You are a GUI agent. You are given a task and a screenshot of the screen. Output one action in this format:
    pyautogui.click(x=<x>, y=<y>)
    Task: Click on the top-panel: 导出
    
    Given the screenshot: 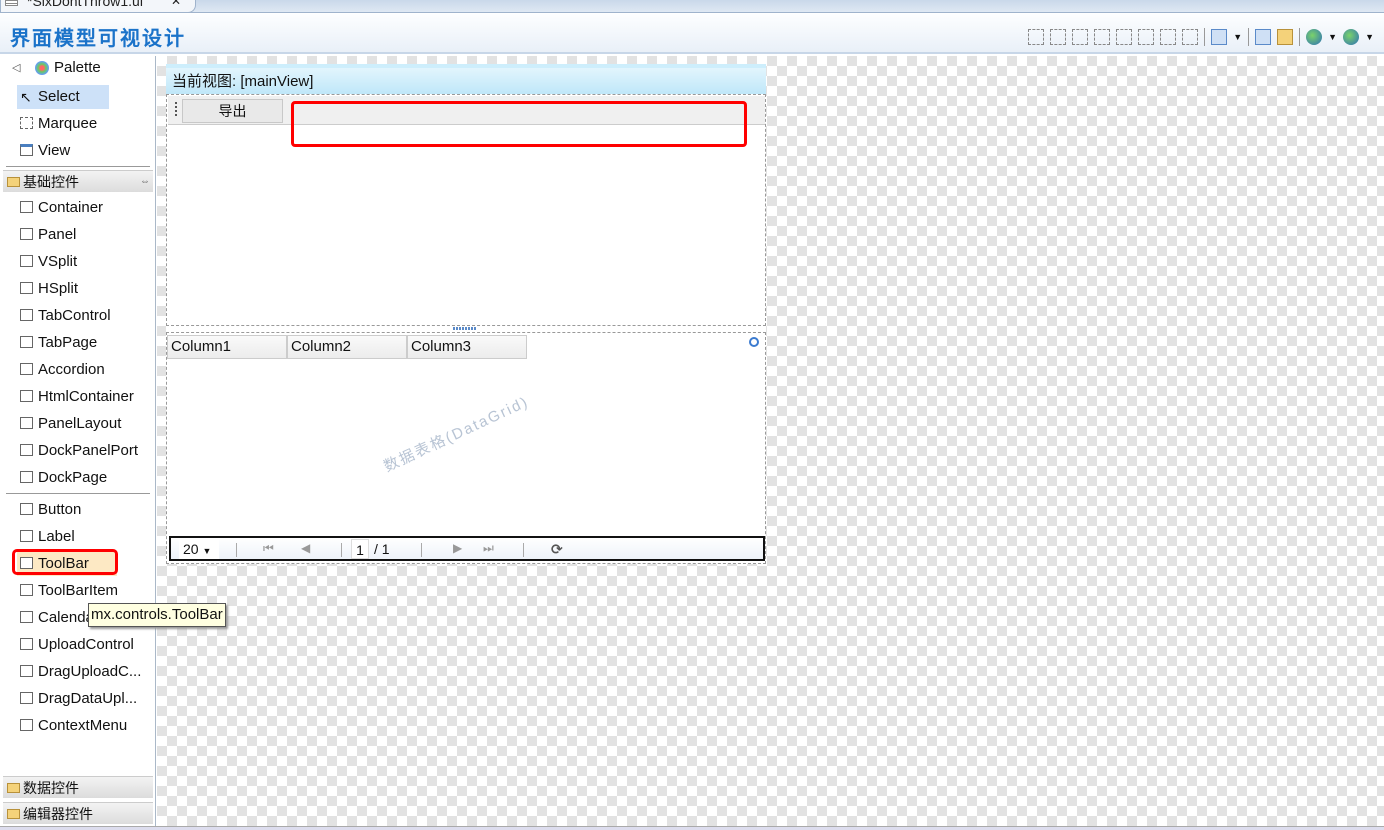 What is the action you would take?
    pyautogui.click(x=466, y=210)
    